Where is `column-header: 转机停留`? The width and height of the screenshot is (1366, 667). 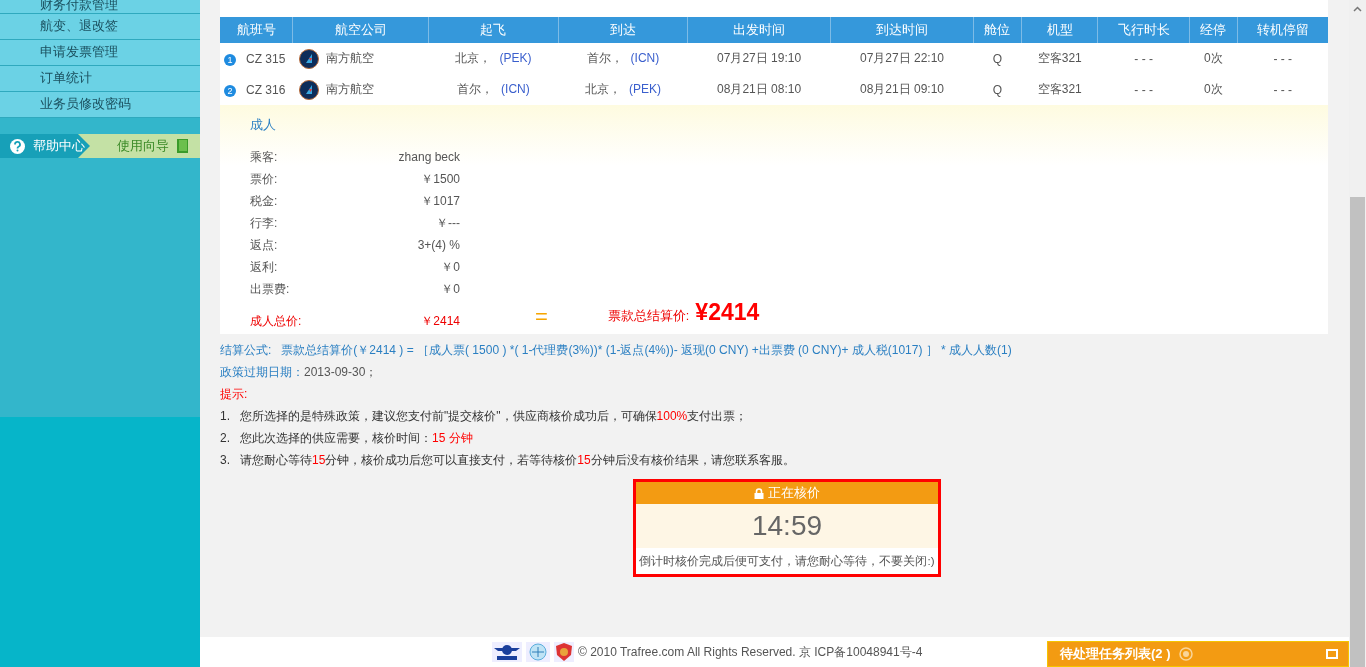
column-header: 转机停留 is located at coordinates (1282, 30).